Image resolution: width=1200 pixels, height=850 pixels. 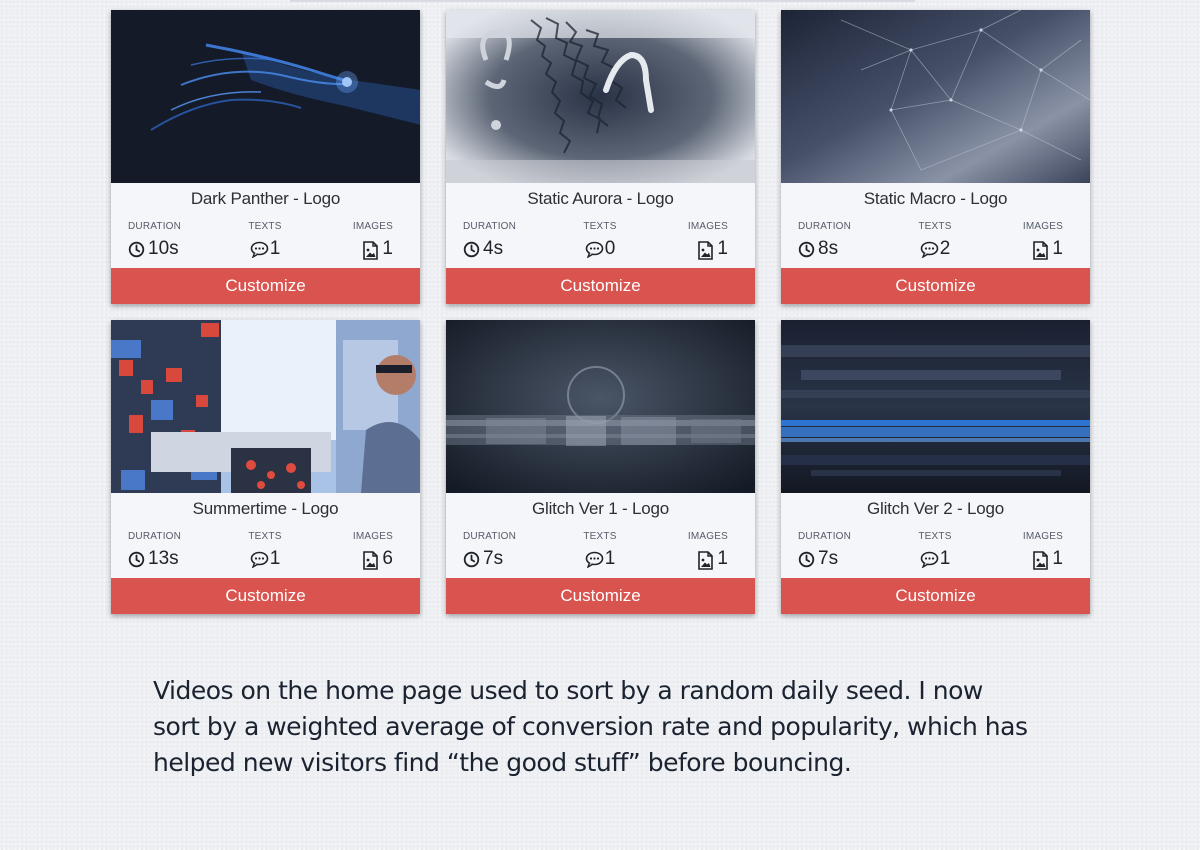 I want to click on duration-stat: DURATION 10s, so click(x=178, y=240).